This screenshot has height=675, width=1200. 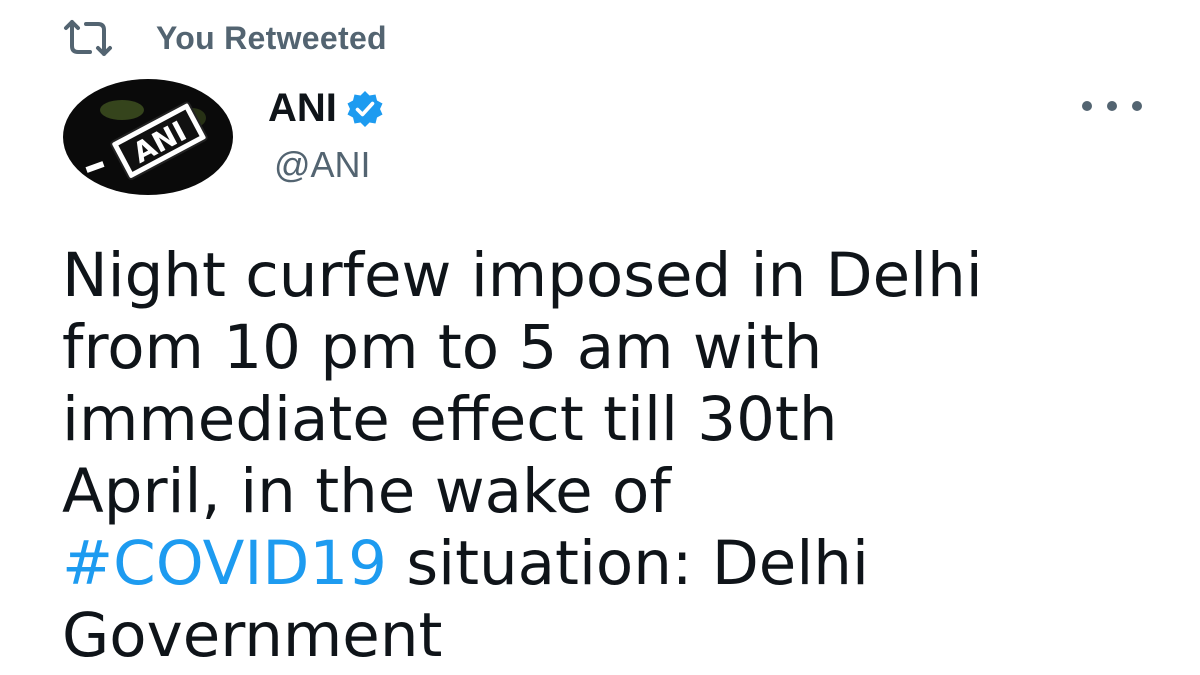 I want to click on avatar: ANI, so click(x=148, y=137).